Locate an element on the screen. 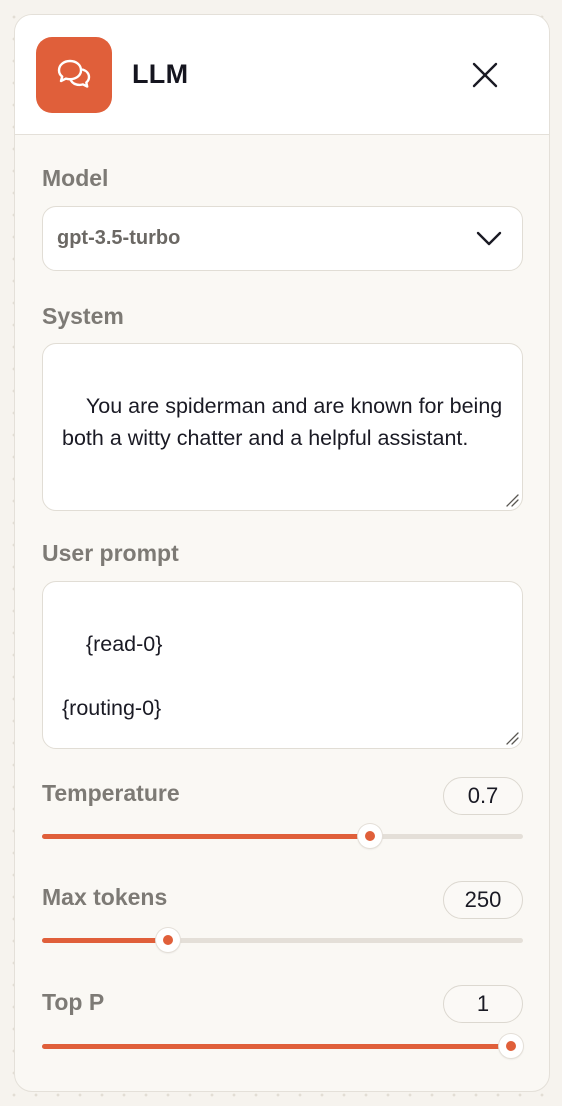 This screenshot has width=562, height=1106. max-tokens-label: Max tokens is located at coordinates (105, 897).